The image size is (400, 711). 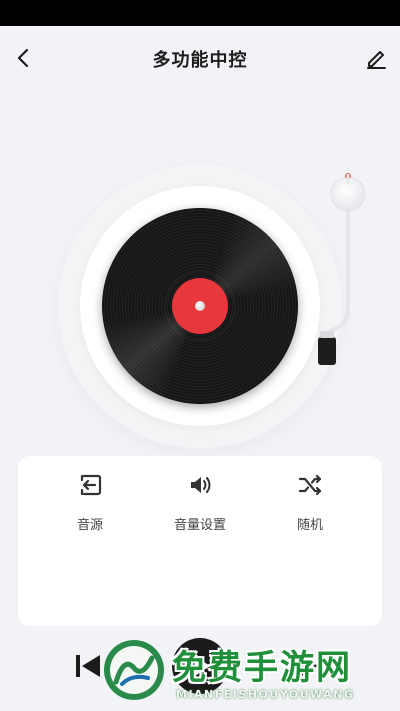 I want to click on app-header: 多功能中控, so click(x=200, y=58).